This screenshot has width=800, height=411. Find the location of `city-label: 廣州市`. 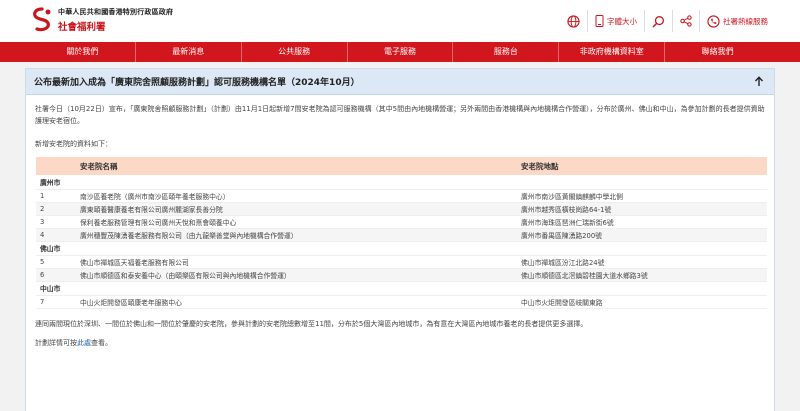

city-label: 廣州市 is located at coordinates (401, 182).